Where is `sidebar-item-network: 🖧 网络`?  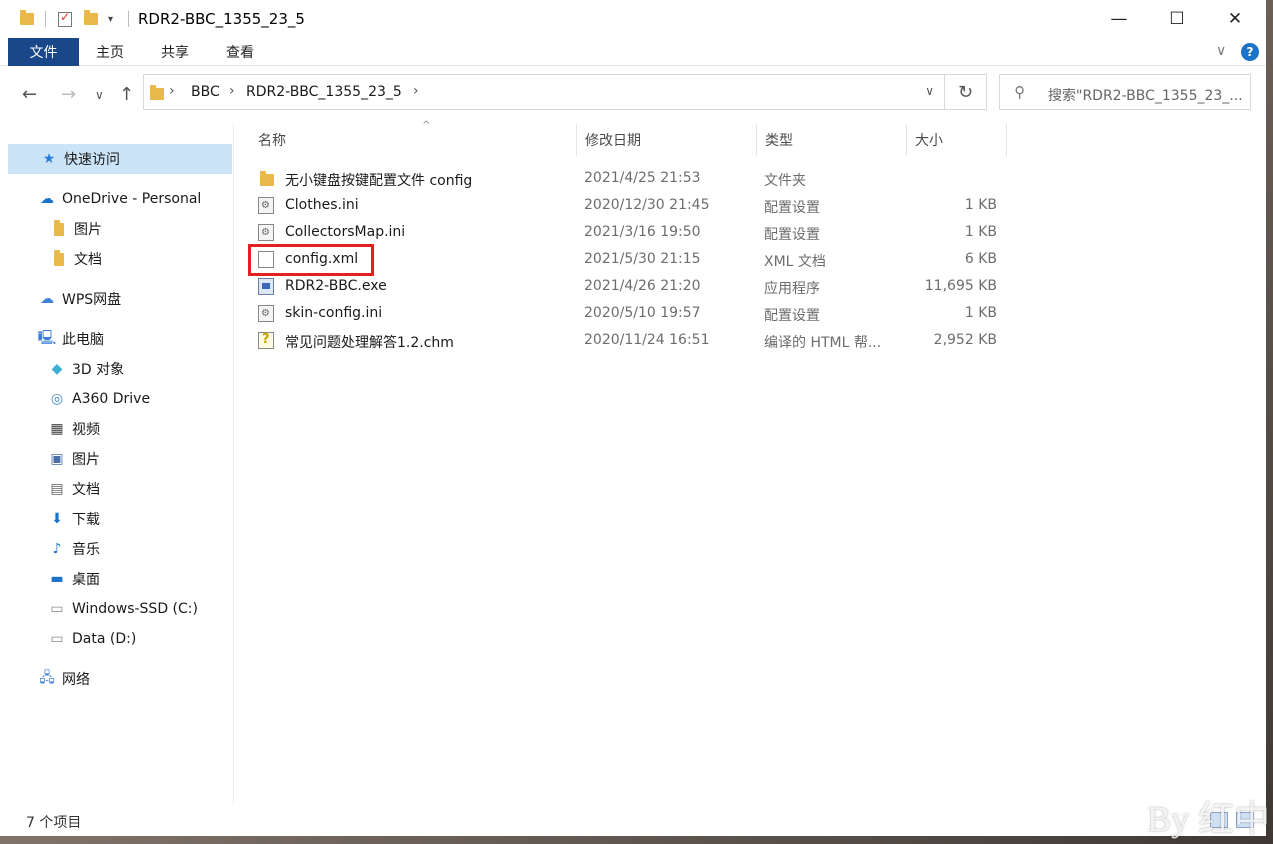 sidebar-item-network: 🖧 网络 is located at coordinates (120, 679).